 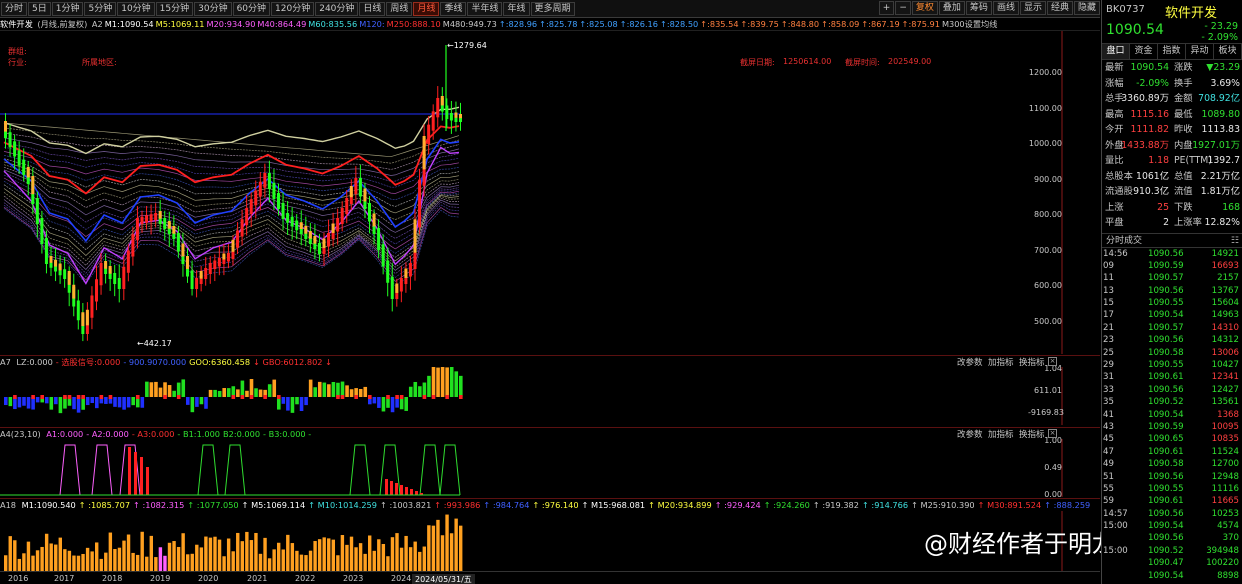 I want to click on main-yaxis-label-3: 900.00, so click(x=1048, y=179).